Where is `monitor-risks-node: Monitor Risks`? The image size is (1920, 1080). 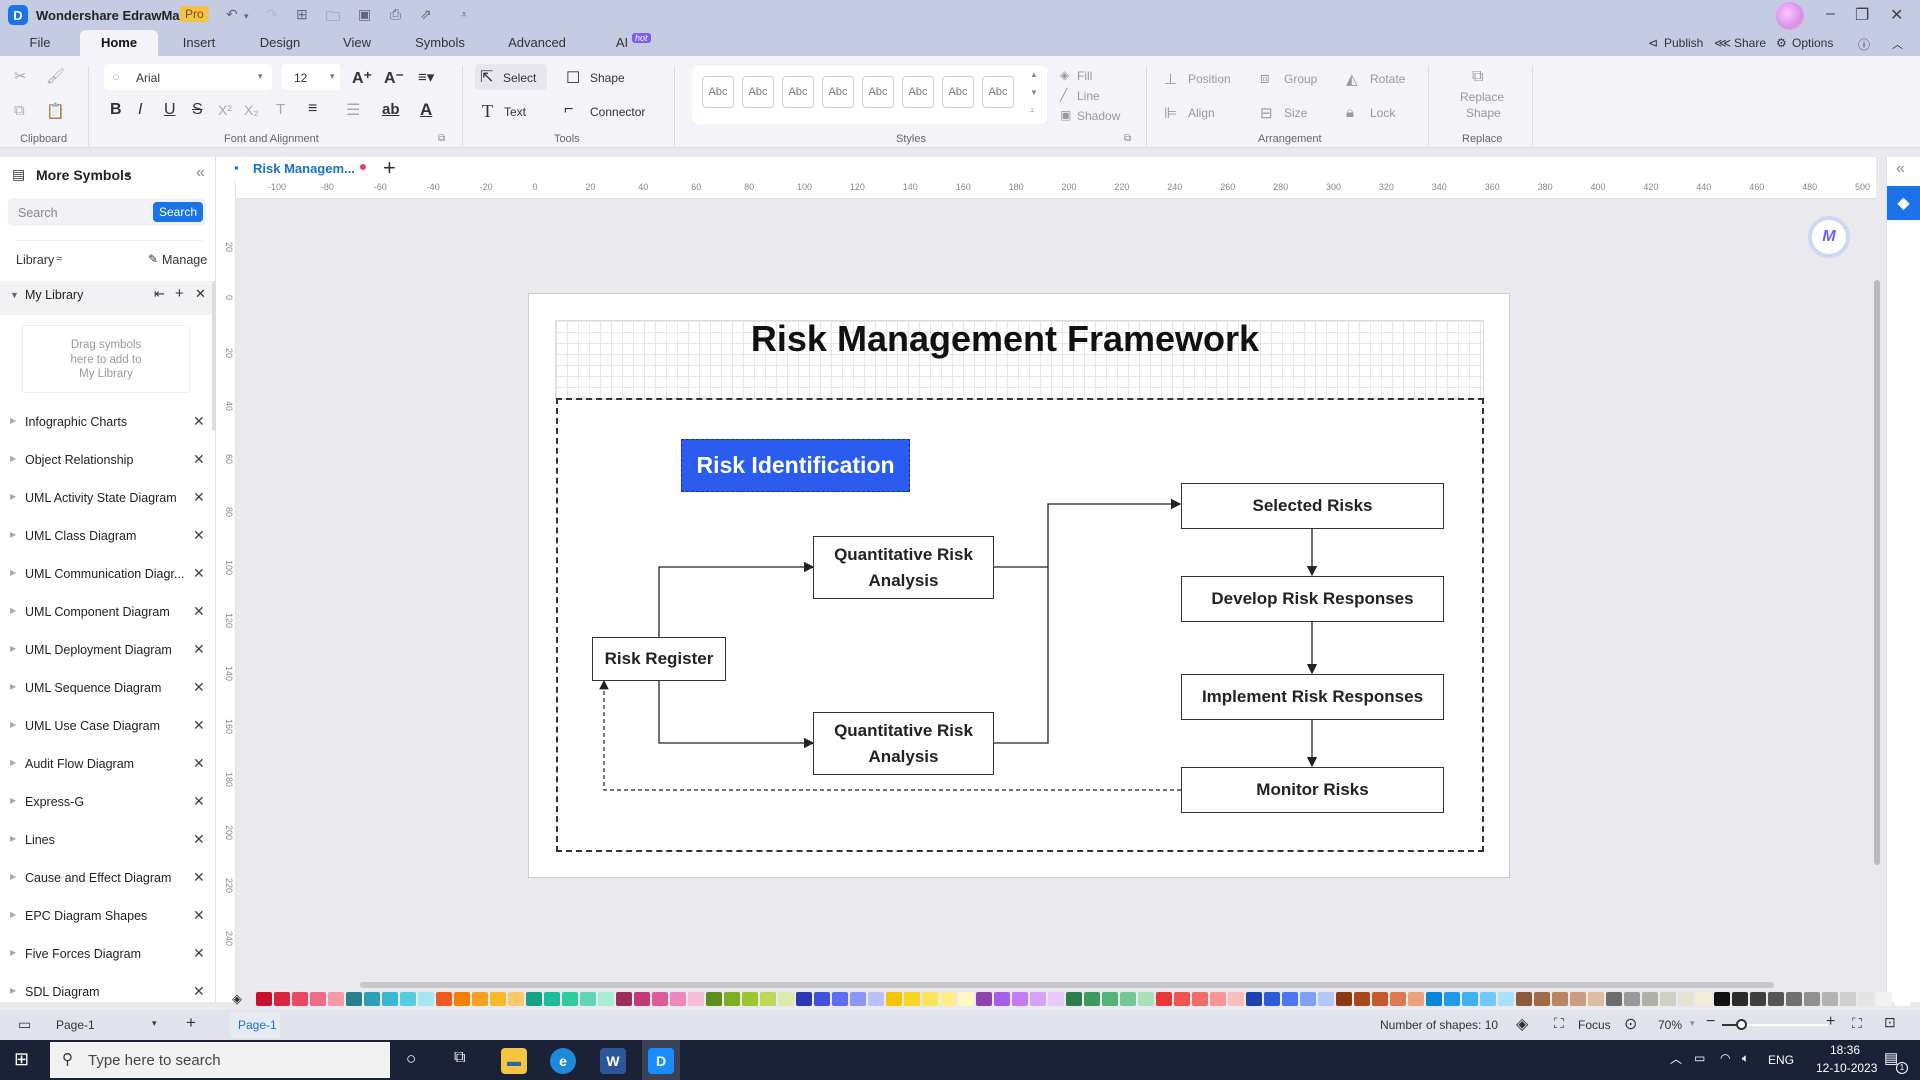
monitor-risks-node: Monitor Risks is located at coordinates (1312, 790).